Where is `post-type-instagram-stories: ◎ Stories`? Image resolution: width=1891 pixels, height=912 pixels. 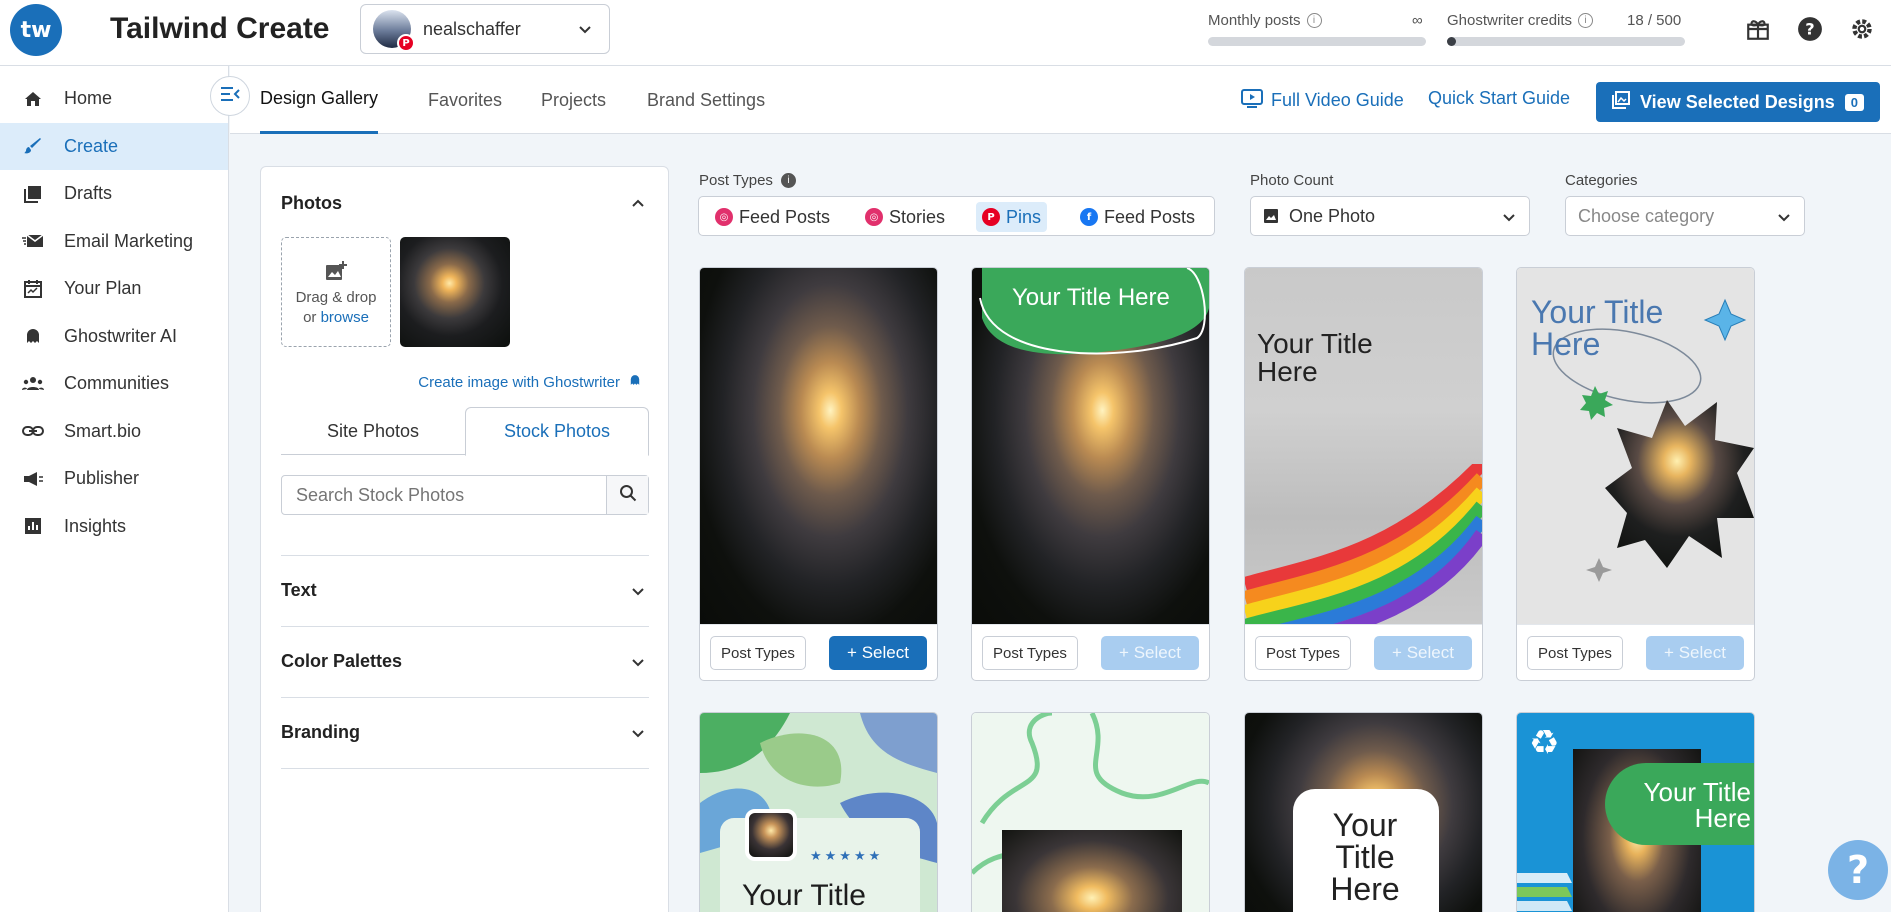
post-type-instagram-stories: ◎ Stories is located at coordinates (905, 217).